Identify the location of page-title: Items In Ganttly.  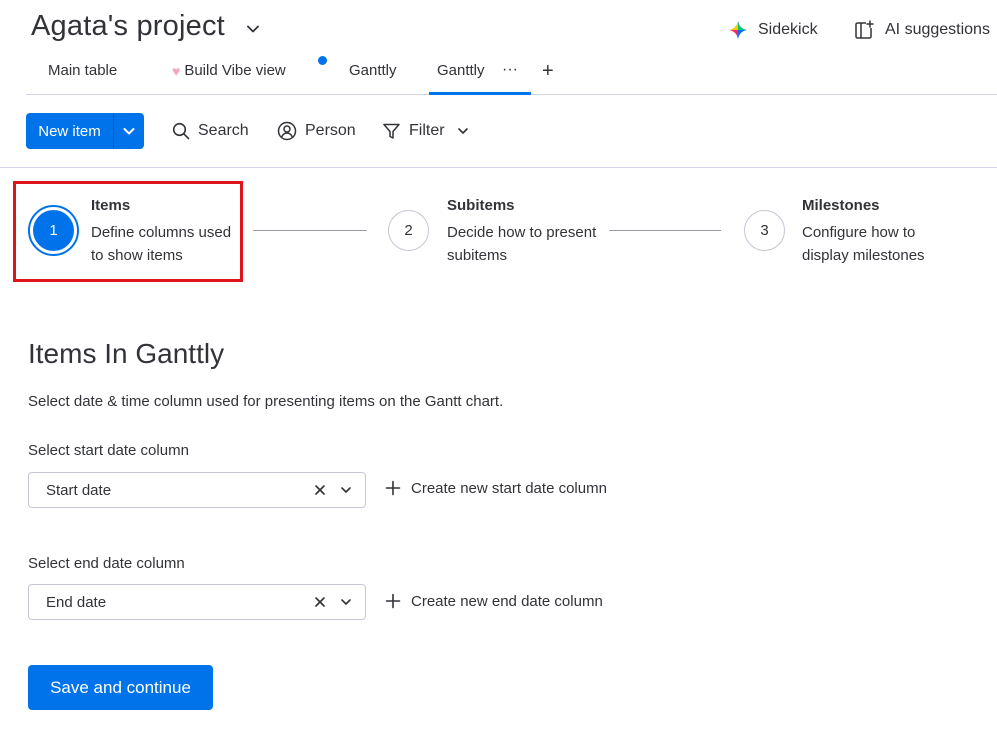
(126, 353).